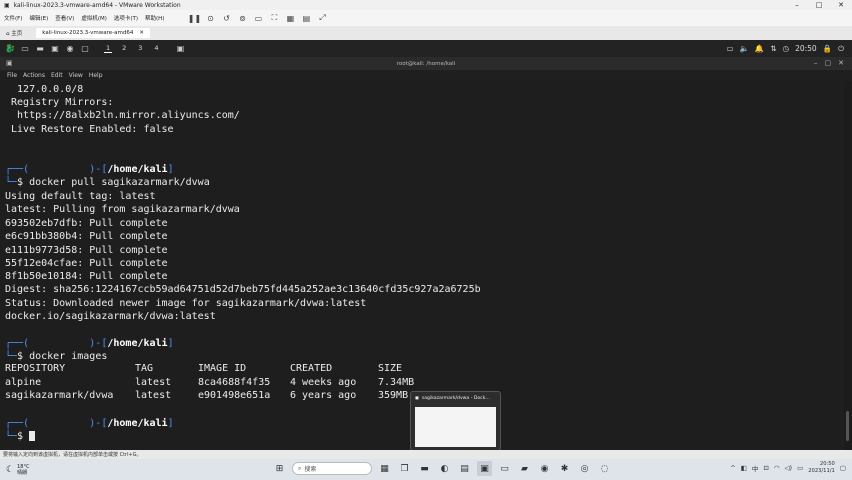 Image resolution: width=852 pixels, height=480 pixels. Describe the element at coordinates (38, 18) in the screenshot. I see `menu-edit: 编辑(E)` at that location.